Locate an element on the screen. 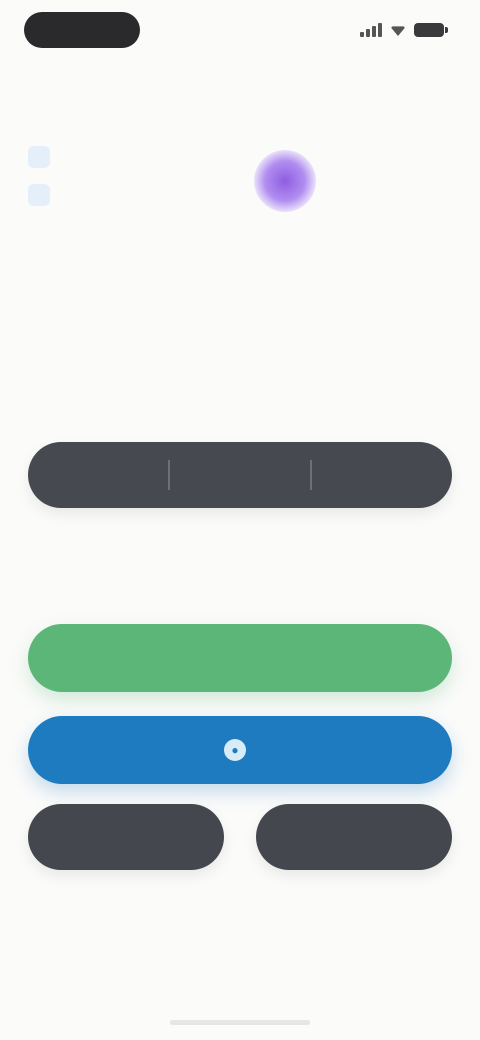 The width and height of the screenshot is (480, 1040). link-icon is located at coordinates (39, 157).